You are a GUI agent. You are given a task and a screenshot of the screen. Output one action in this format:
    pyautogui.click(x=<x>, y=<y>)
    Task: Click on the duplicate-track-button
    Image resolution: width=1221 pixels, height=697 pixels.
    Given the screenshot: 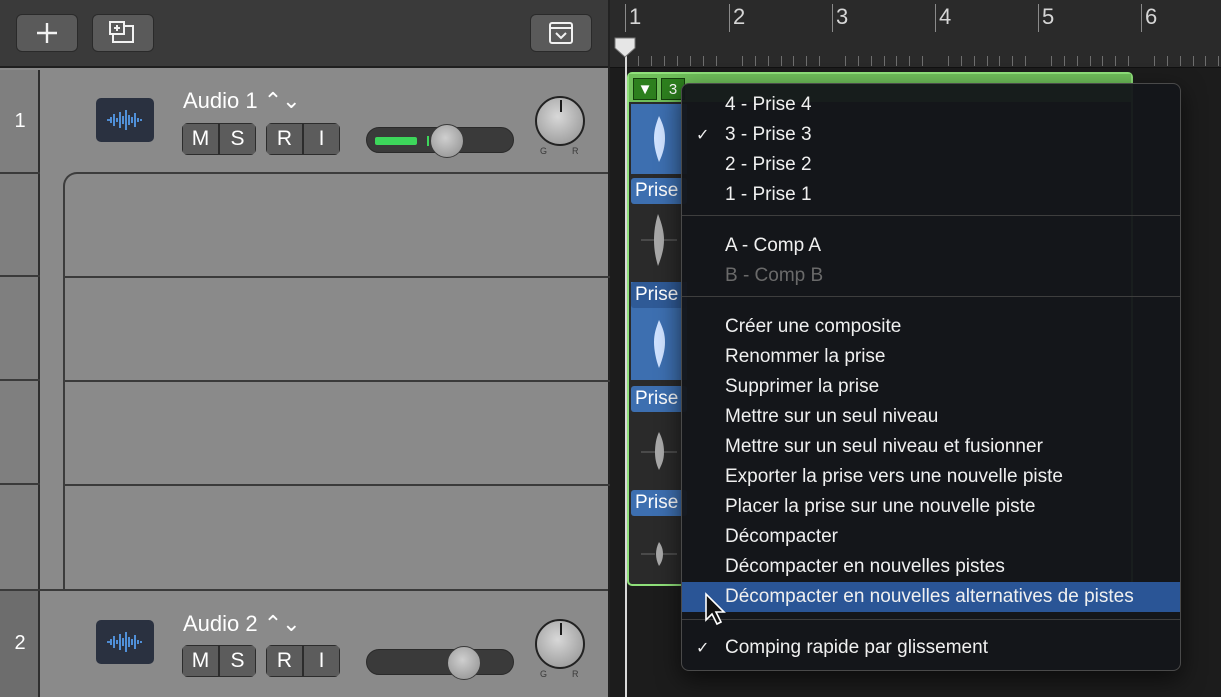 What is the action you would take?
    pyautogui.click(x=123, y=33)
    